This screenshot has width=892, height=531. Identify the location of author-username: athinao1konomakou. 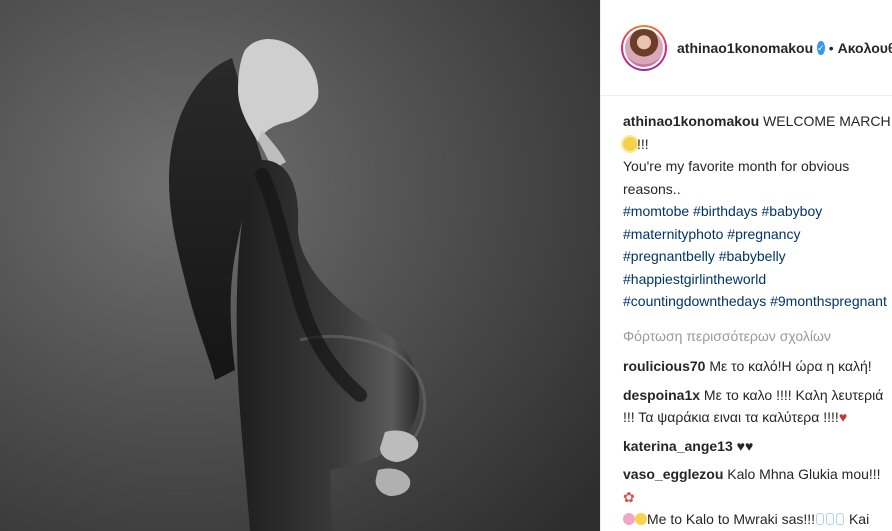
(745, 48).